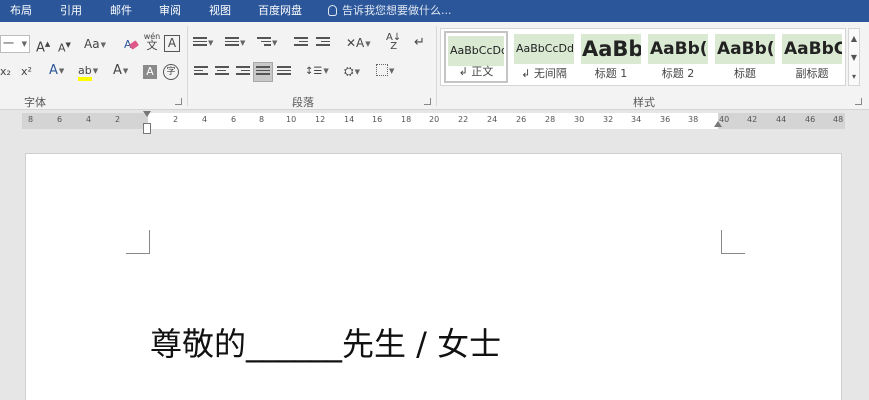  What do you see at coordinates (301, 43) in the screenshot?
I see `decrease-indent-button` at bounding box center [301, 43].